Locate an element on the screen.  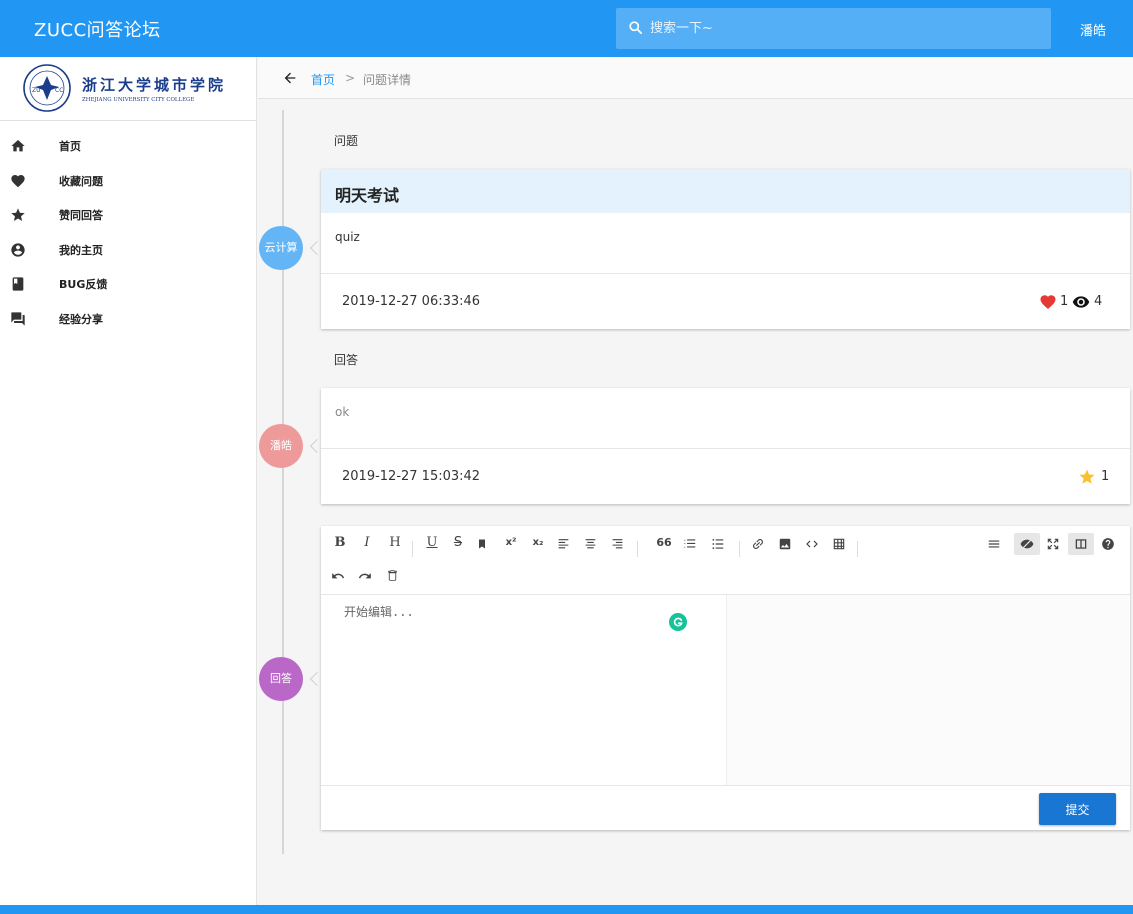
answer-body: ok is located at coordinates (342, 412).